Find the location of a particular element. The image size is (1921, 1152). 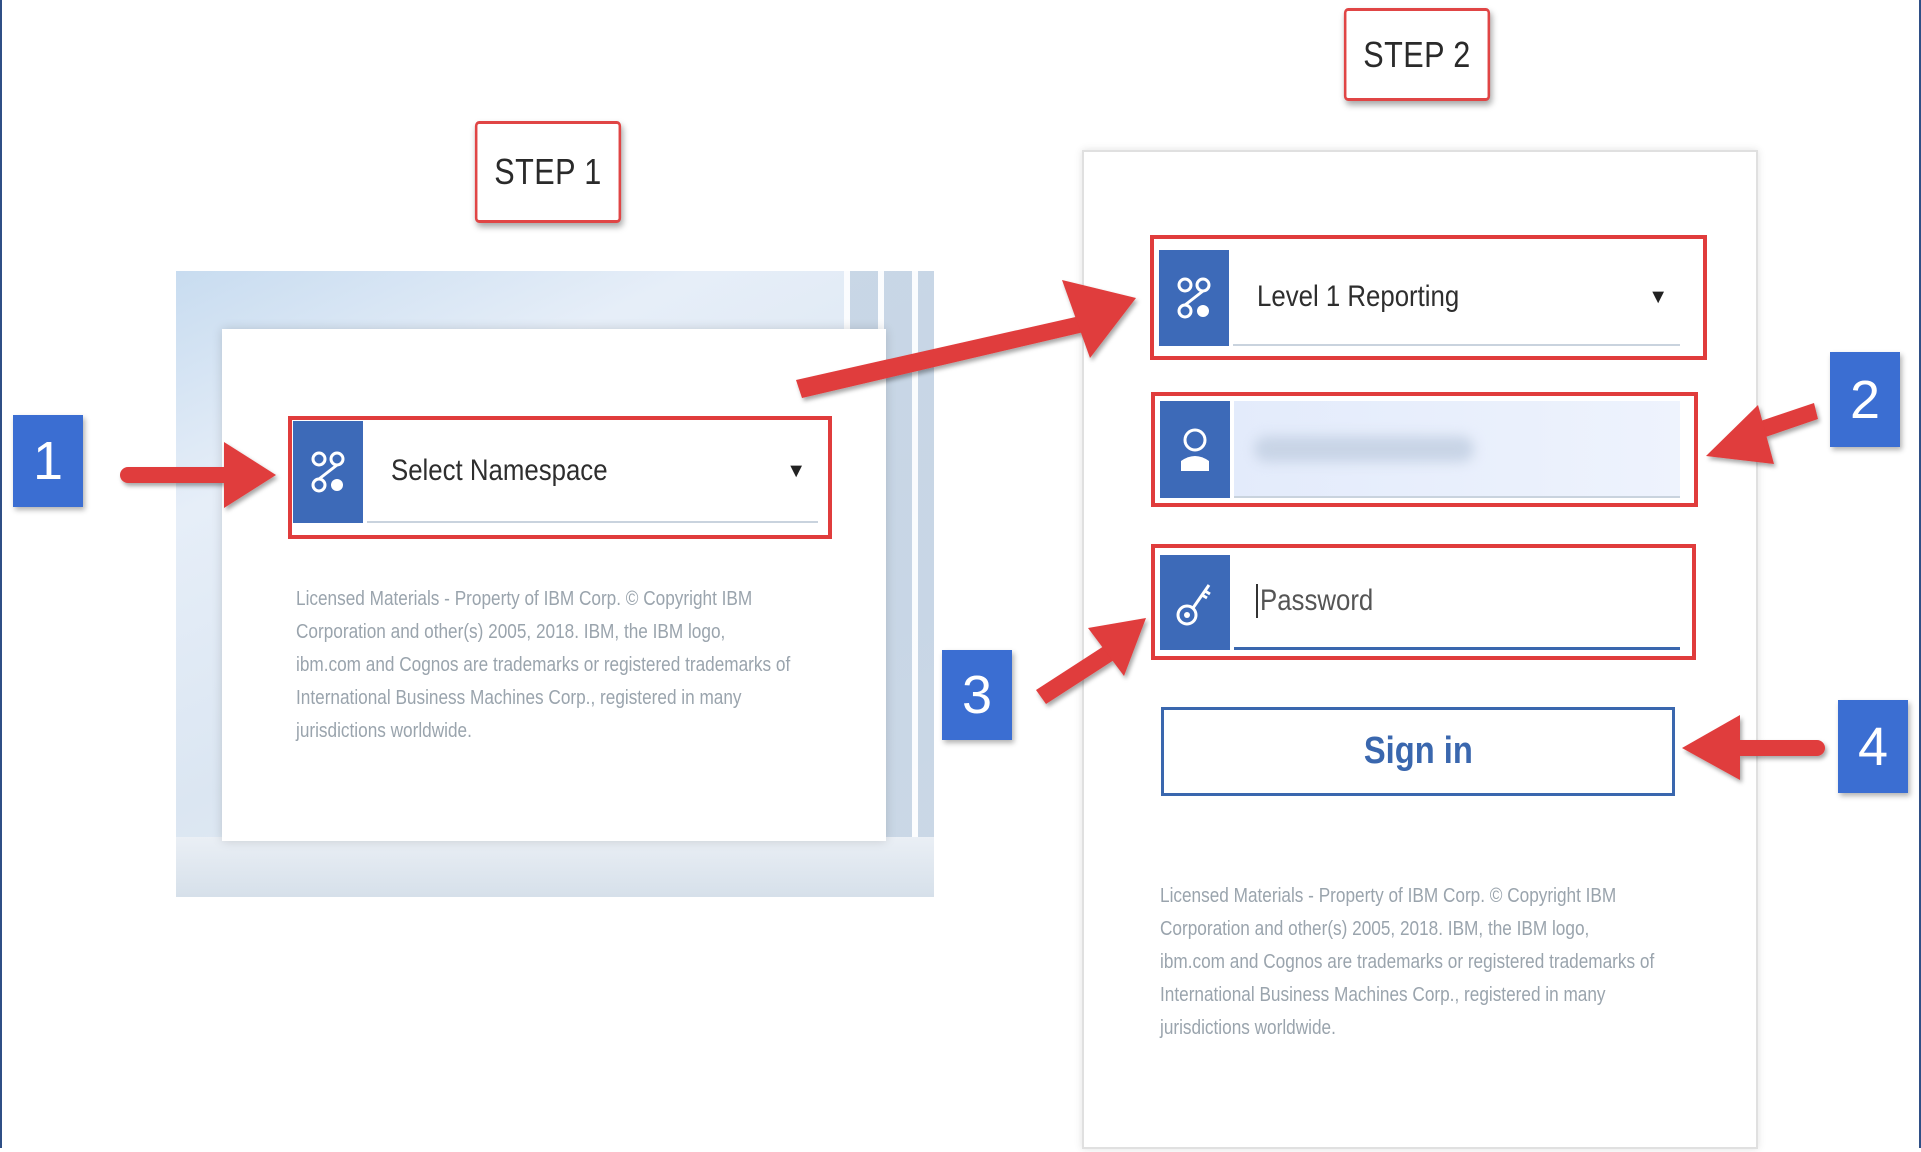

arrow-step-transition-icon is located at coordinates (966, 339).